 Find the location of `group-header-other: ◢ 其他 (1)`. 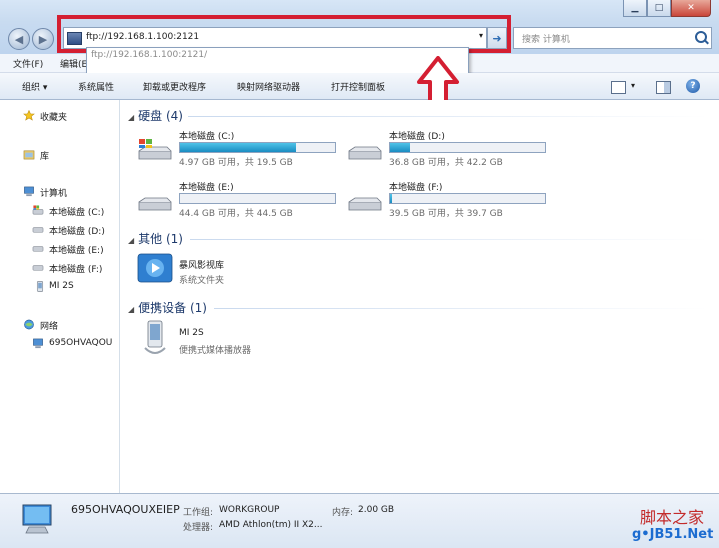

group-header-other: ◢ 其他 (1) is located at coordinates (155, 238).